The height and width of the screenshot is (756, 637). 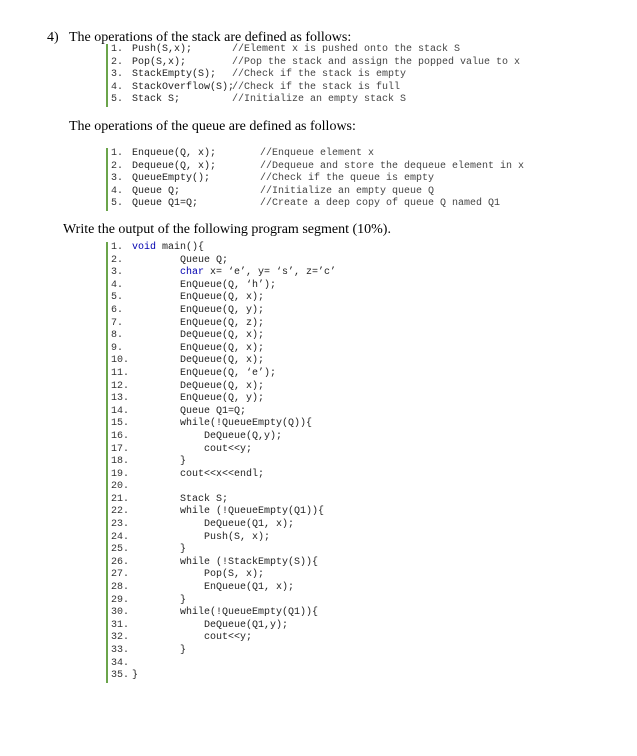 I want to click on code-keyword: char, so click(x=168, y=273).